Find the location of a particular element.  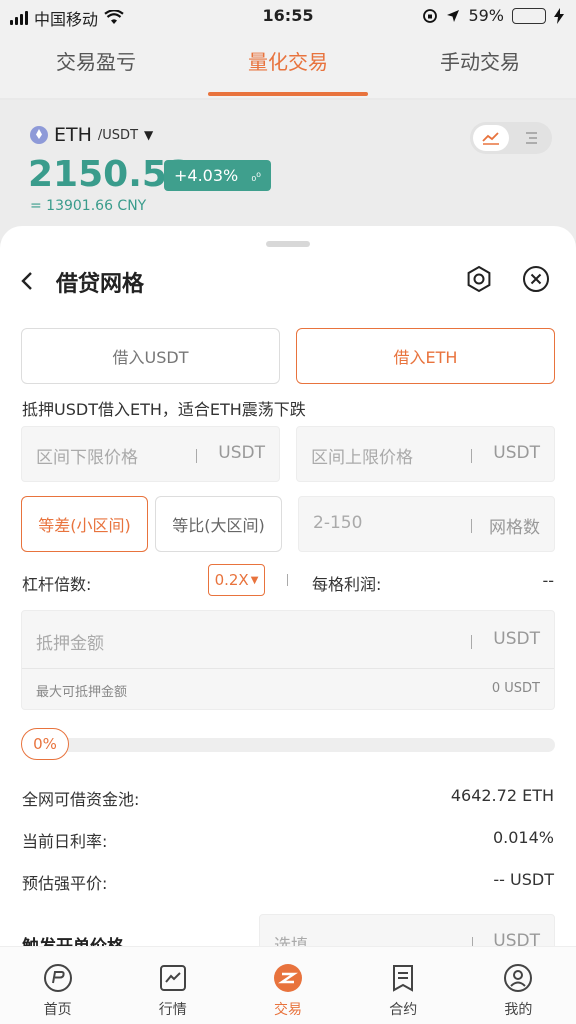

nav-home: 首页 is located at coordinates (57, 985).